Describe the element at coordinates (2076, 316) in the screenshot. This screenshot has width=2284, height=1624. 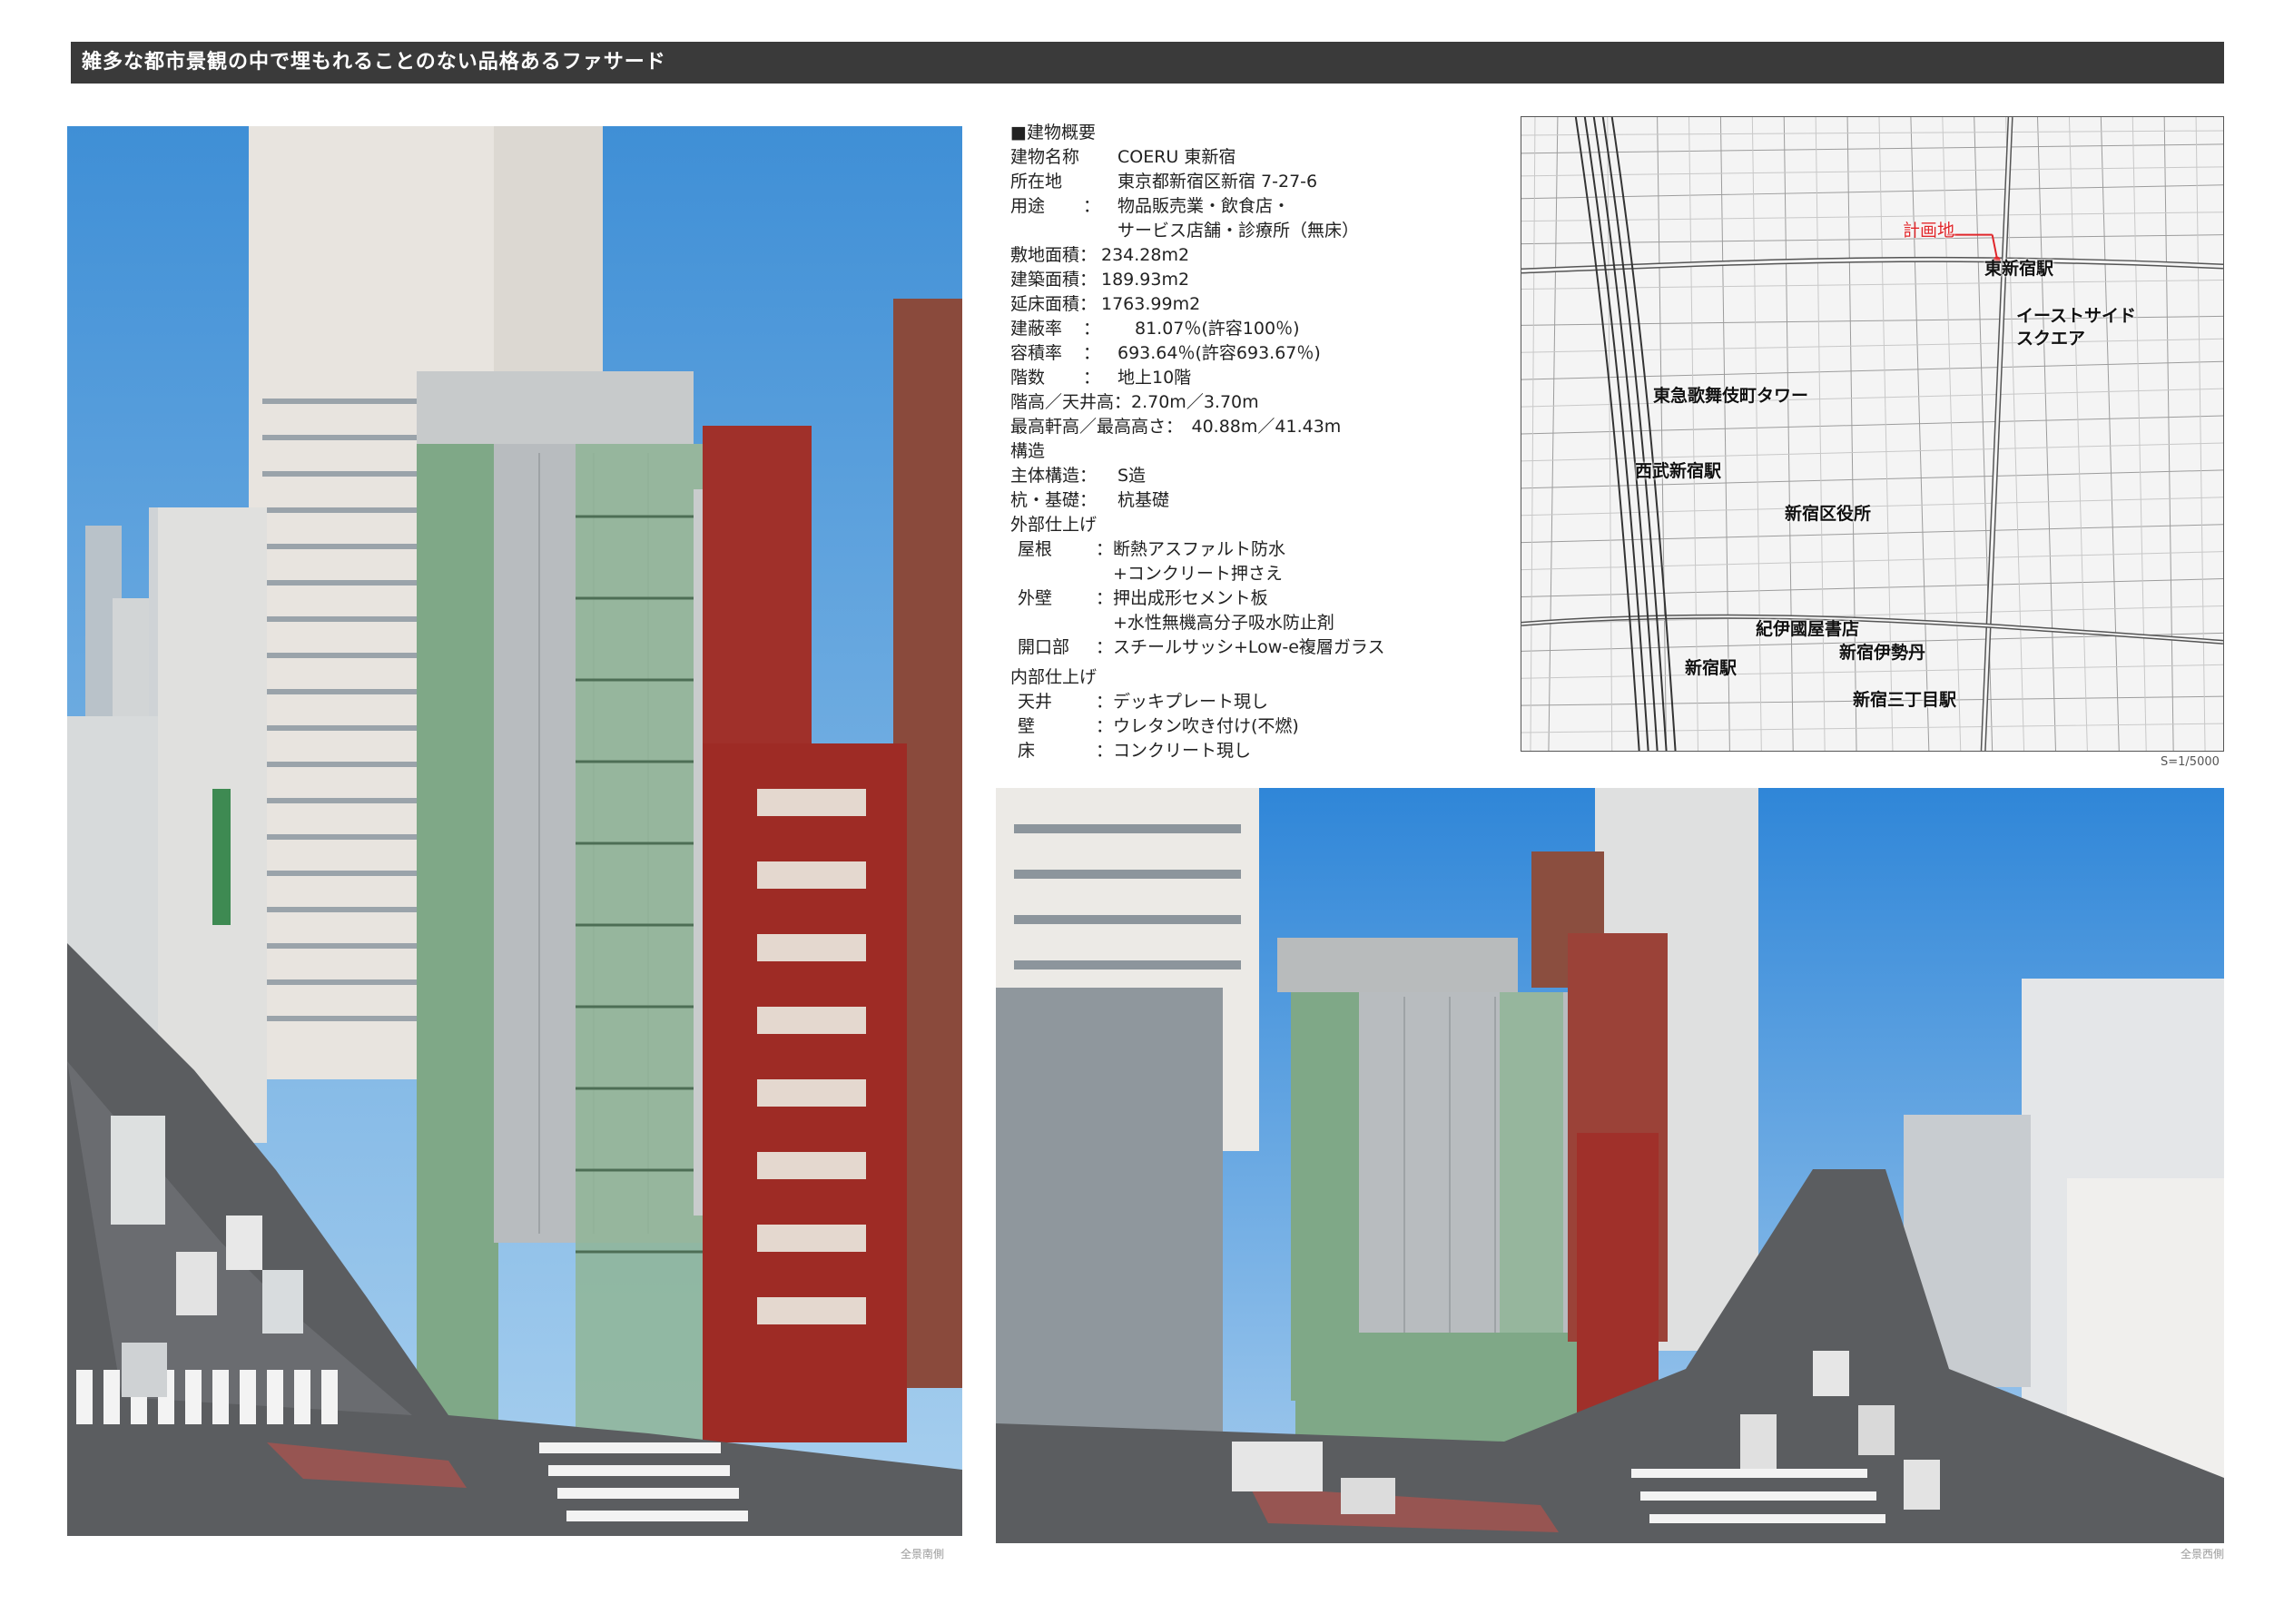
I see `map-label-eastside-1: イーストサイド` at that location.